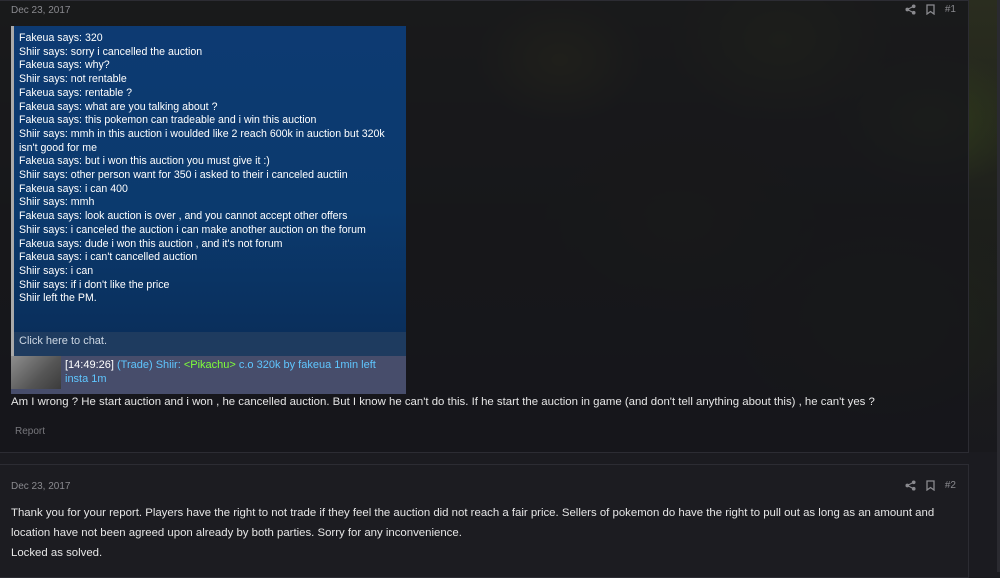  Describe the element at coordinates (58, 298) in the screenshot. I see `chat-line: Shiir left the PM.` at that location.